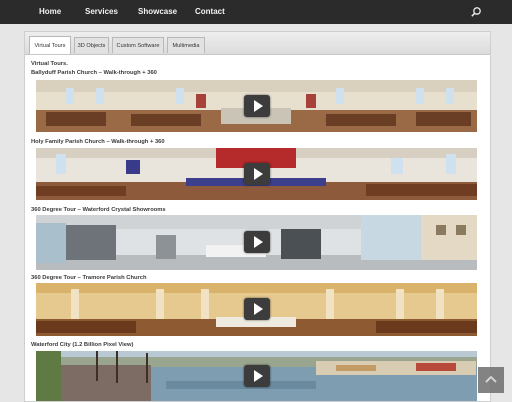 The width and height of the screenshot is (512, 402). I want to click on tour-title: Waterford City (1.2 Billion Pixel View), so click(82, 345).